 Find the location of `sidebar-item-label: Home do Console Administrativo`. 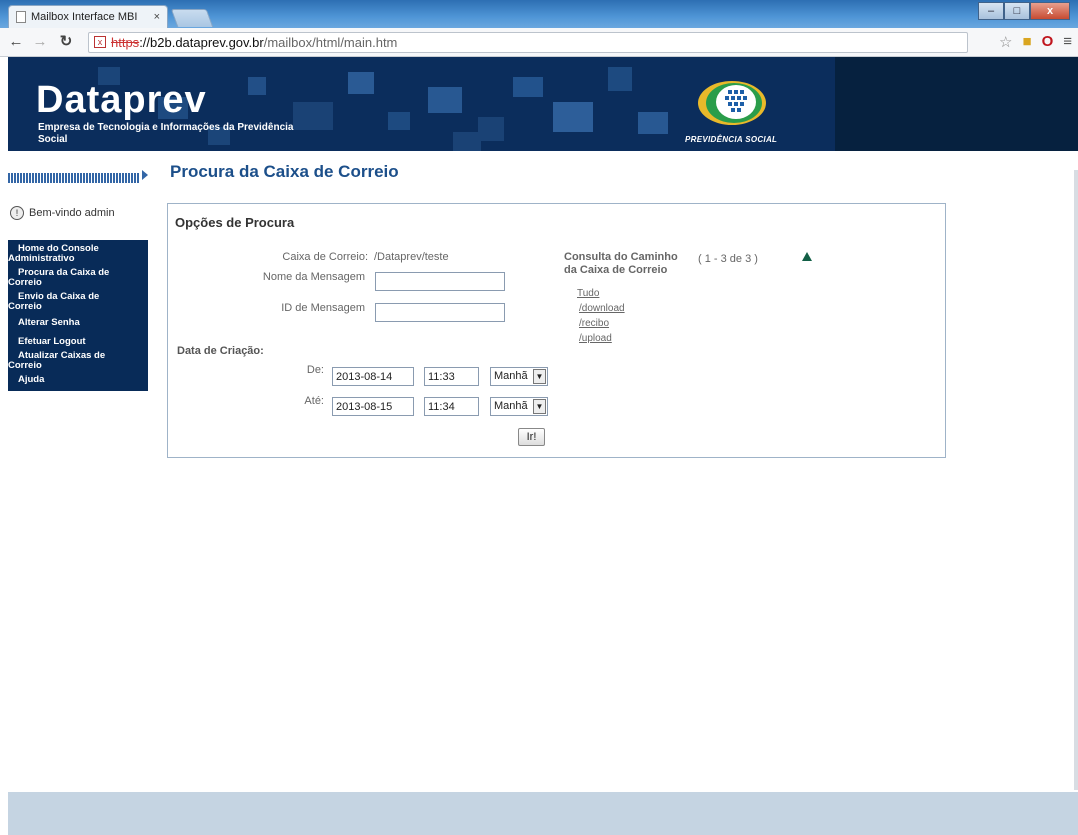

sidebar-item-label: Home do Console Administrativo is located at coordinates (58, 254).